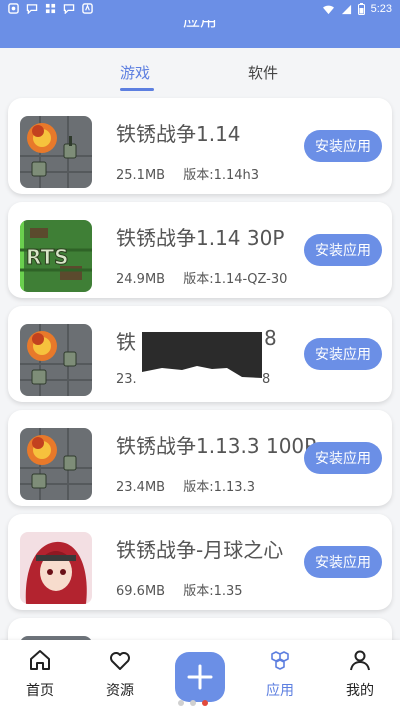 This screenshot has width=400, height=711. What do you see at coordinates (263, 72) in the screenshot?
I see `tab-software: 软件` at bounding box center [263, 72].